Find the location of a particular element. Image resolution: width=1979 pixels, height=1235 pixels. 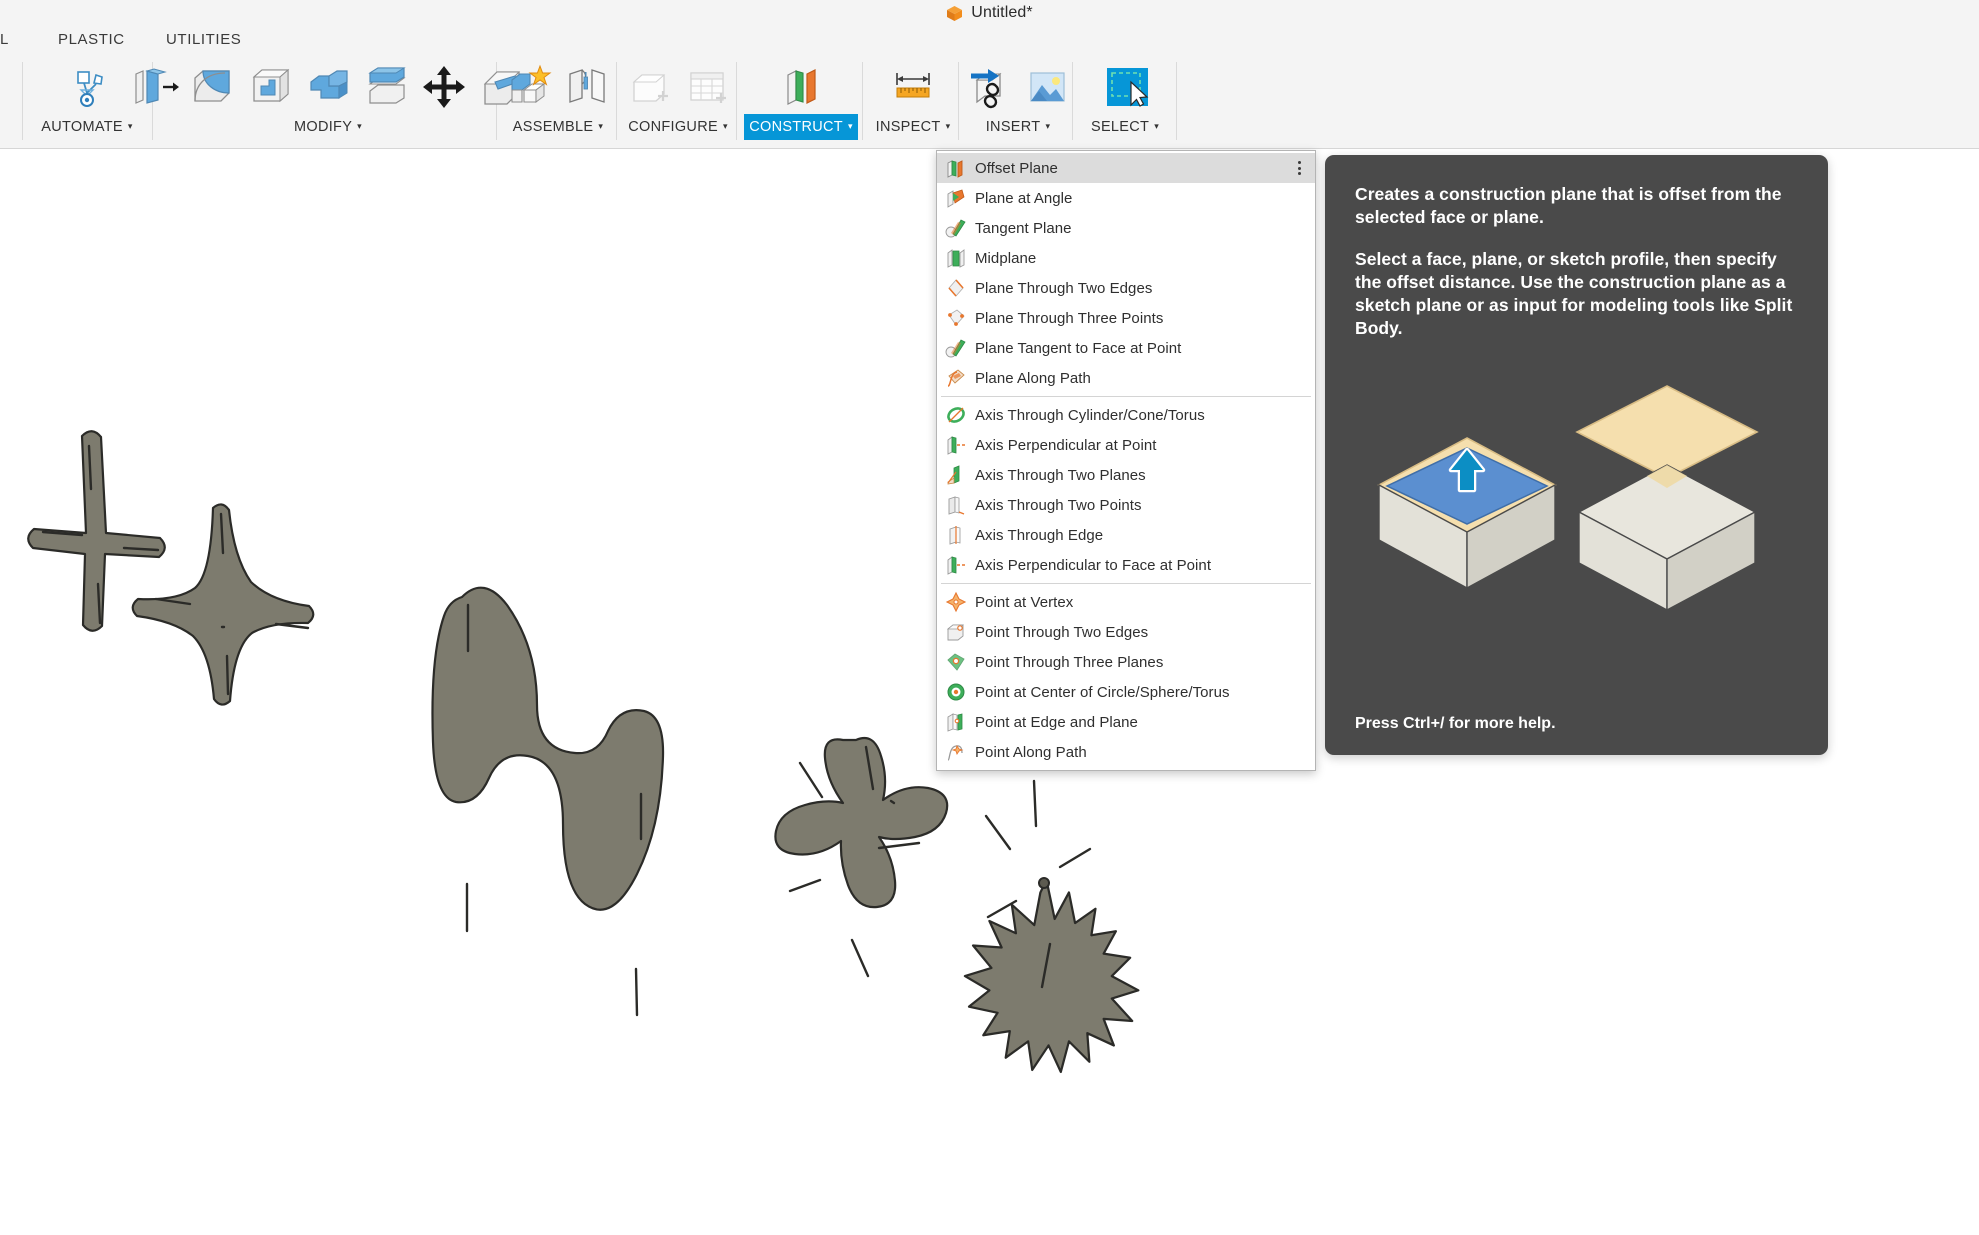

title-bar: Untitled* is located at coordinates (989, 13).